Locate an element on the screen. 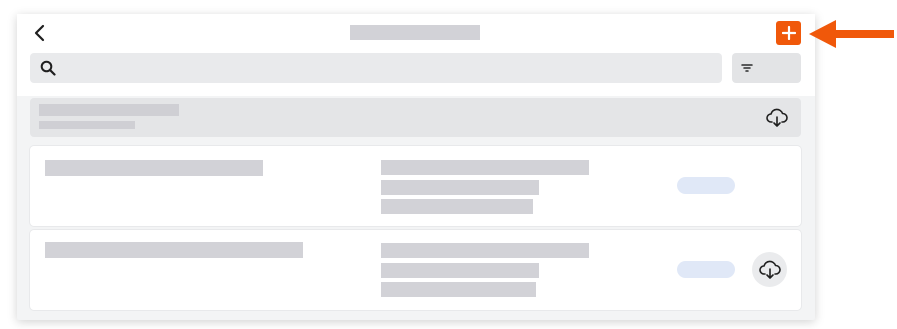 The image size is (897, 329). plus-icon is located at coordinates (788, 33).